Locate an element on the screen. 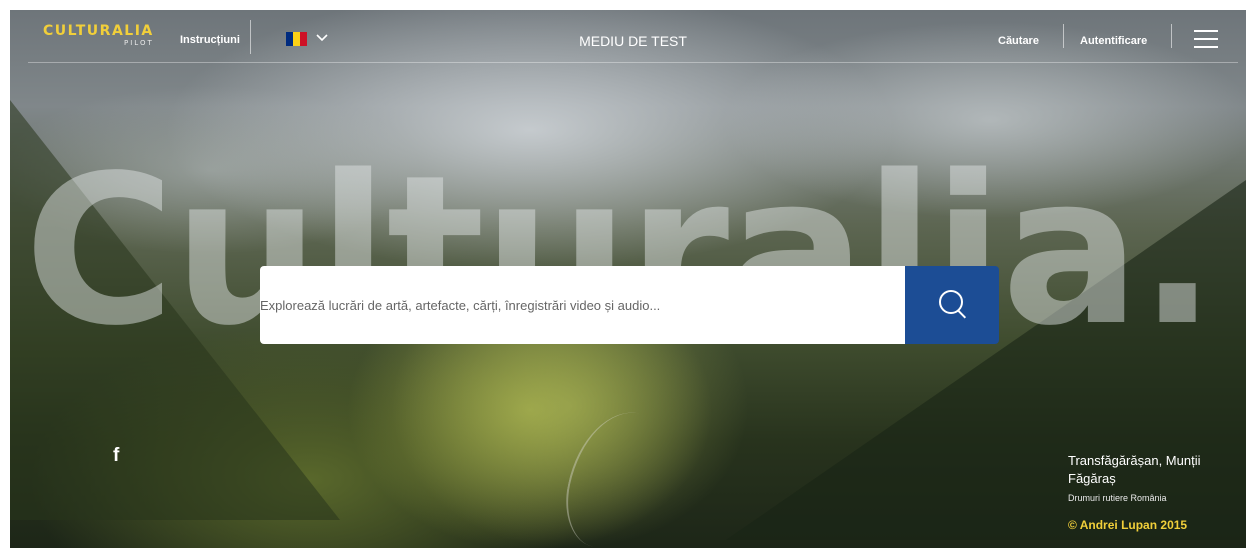 This screenshot has height=548, width=1246. search-button is located at coordinates (952, 305).